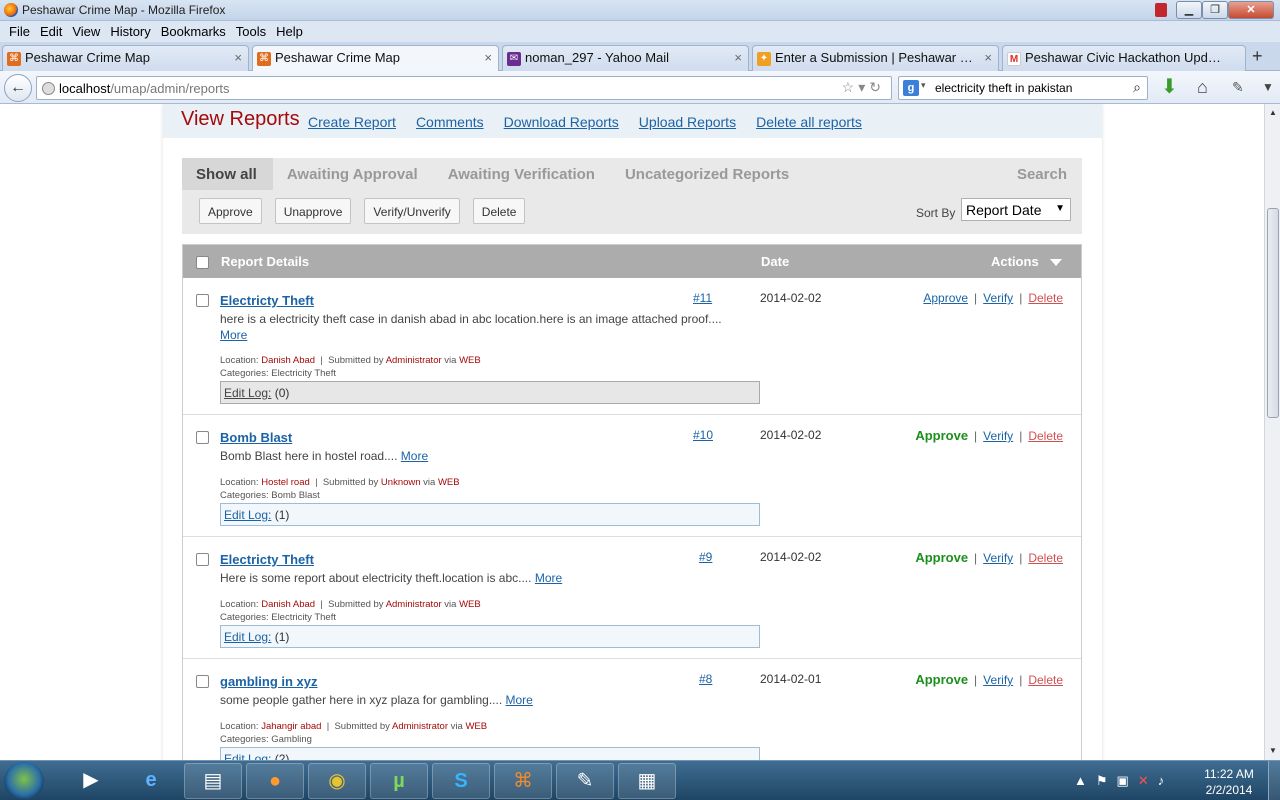  I want to click on scroll-up-icon: ▲, so click(1273, 113).